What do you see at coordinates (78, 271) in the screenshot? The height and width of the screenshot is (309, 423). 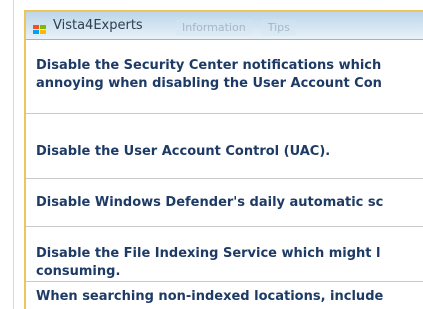 I see `list-item-line: consuming.` at bounding box center [78, 271].